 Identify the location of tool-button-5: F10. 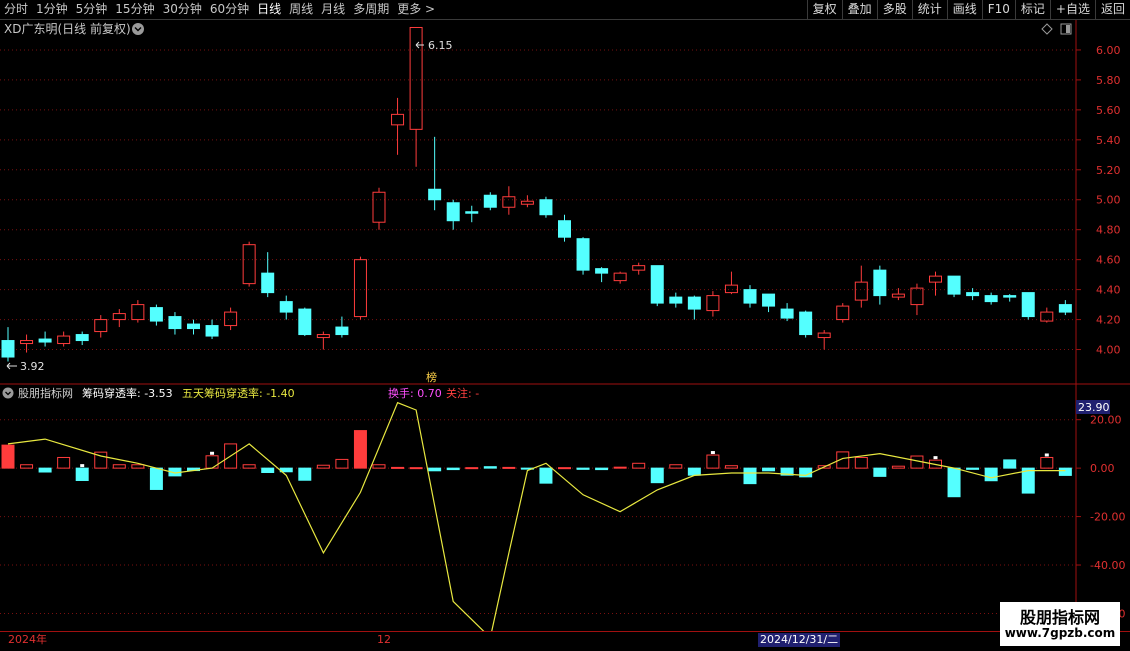
(998, 9).